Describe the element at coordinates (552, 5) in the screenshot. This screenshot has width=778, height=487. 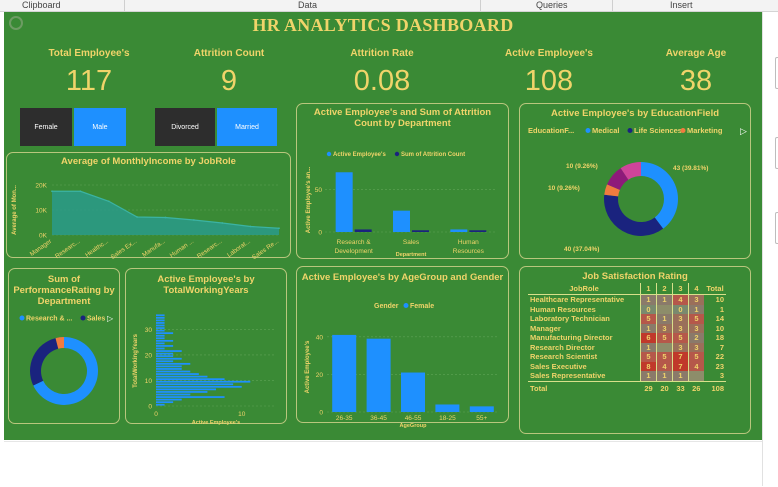
I see `ribbon-group-queries: Queries` at that location.